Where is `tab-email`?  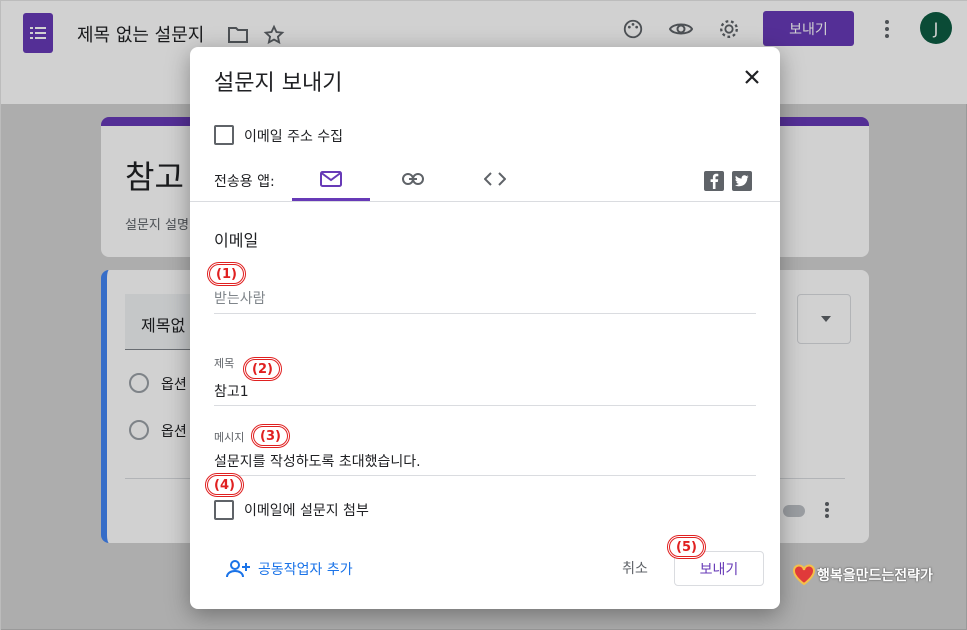 tab-email is located at coordinates (331, 179).